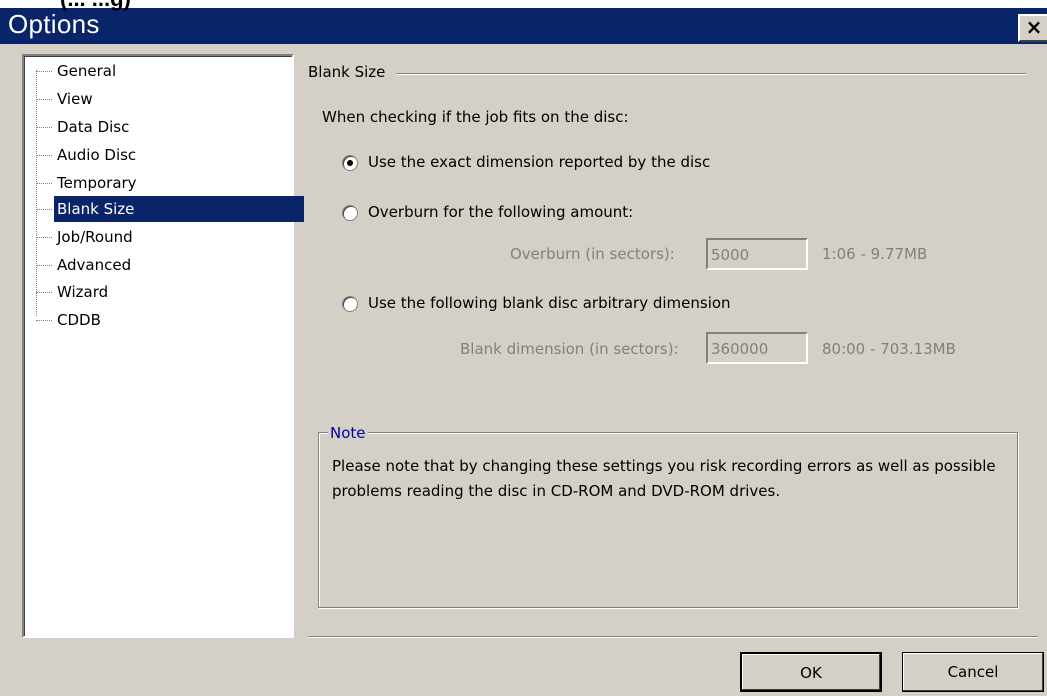 The image size is (1047, 696). Describe the element at coordinates (36, 193) in the screenshot. I see `tree-vertical-line` at that location.